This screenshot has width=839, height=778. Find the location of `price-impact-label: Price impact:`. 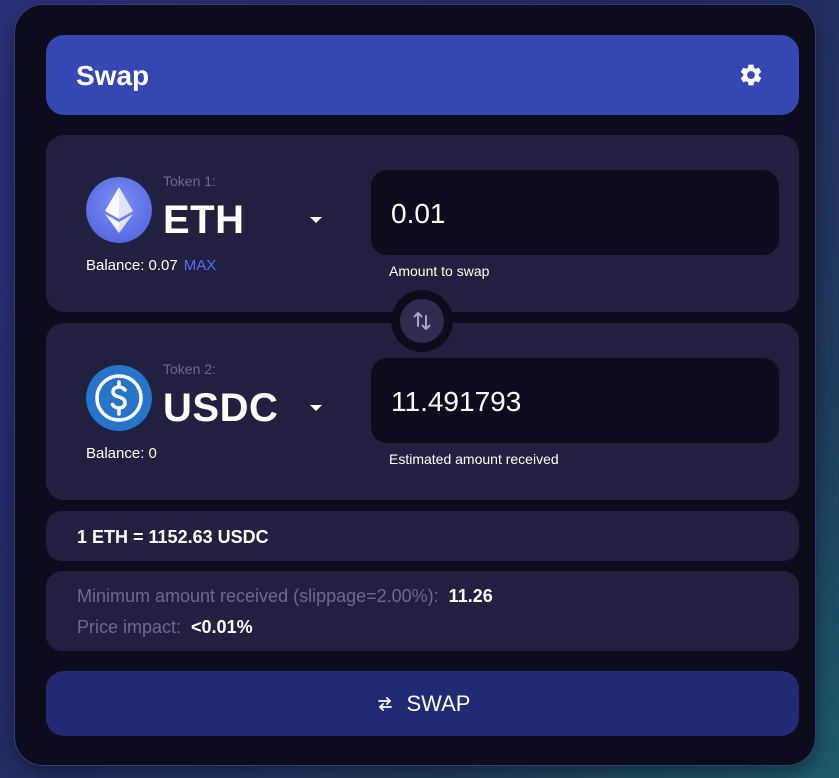

price-impact-label: Price impact: is located at coordinates (129, 627).